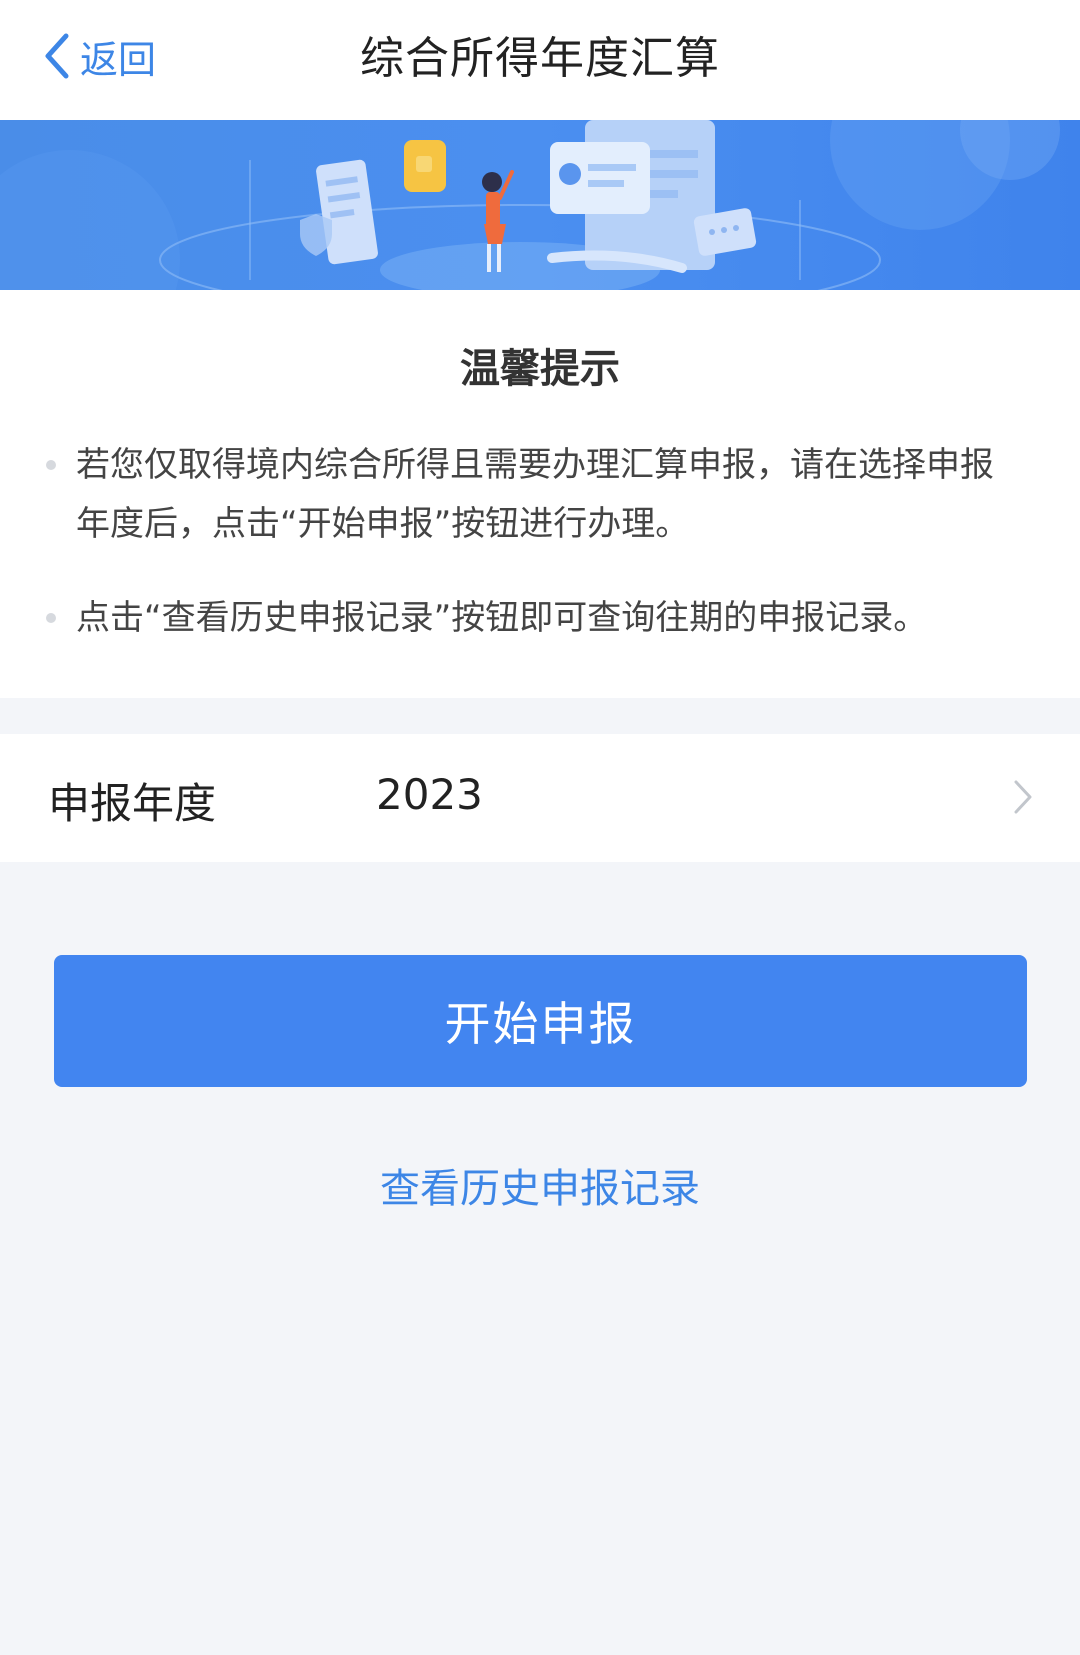 The width and height of the screenshot is (1080, 1655). Describe the element at coordinates (1023, 797) in the screenshot. I see `chevron-right-icon` at that location.